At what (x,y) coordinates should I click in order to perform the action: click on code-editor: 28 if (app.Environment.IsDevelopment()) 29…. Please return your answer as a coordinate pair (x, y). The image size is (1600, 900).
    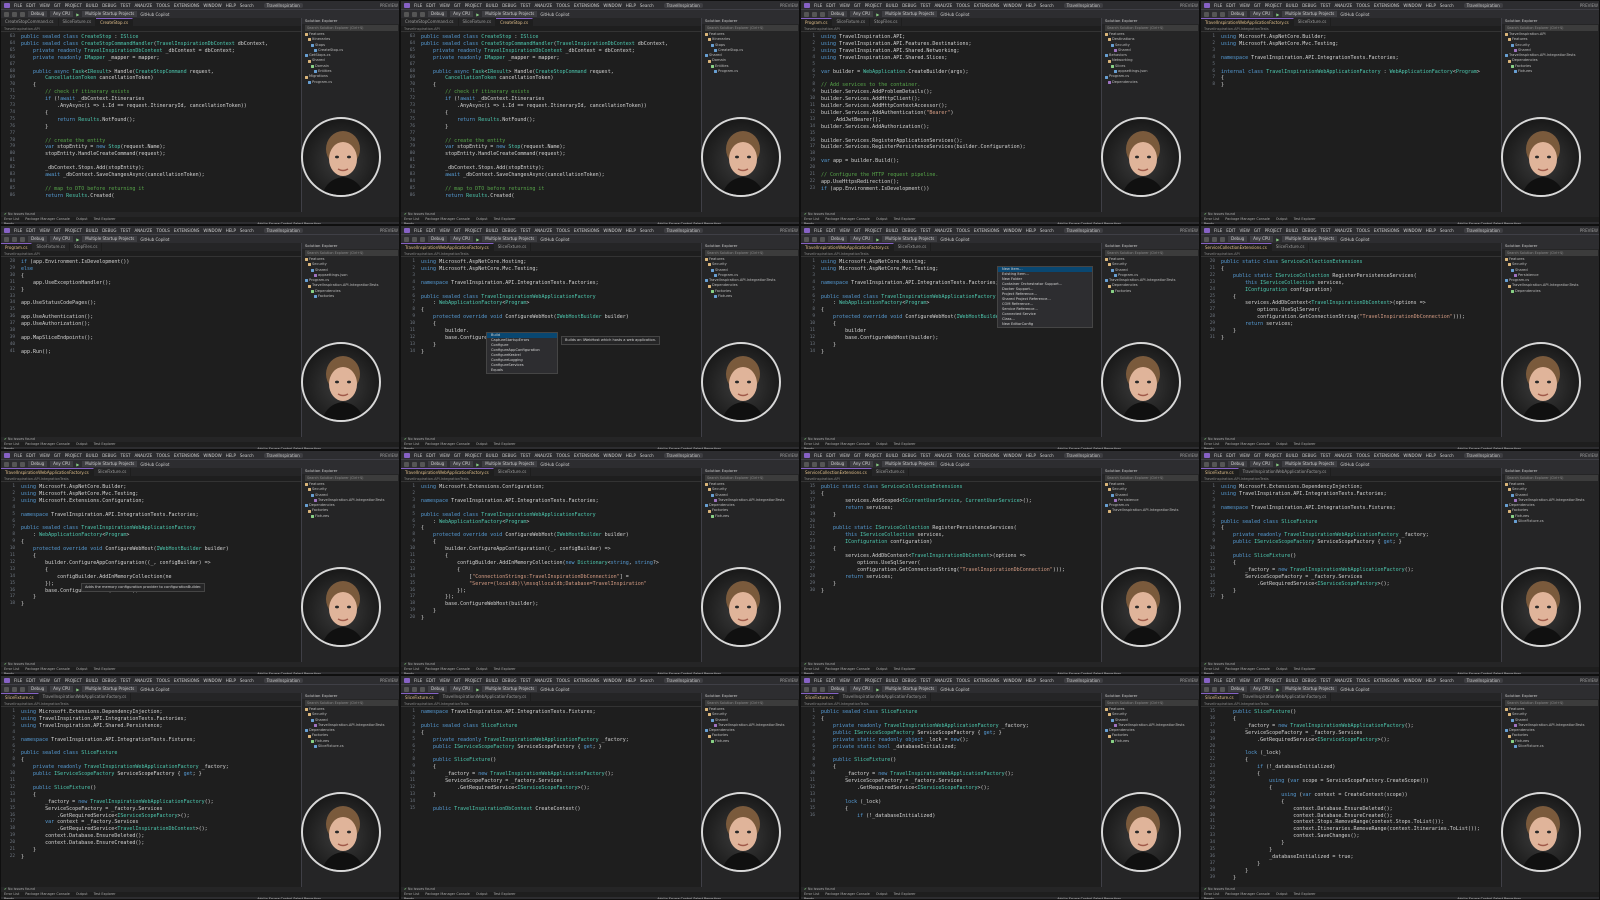
    Looking at the image, I should click on (151, 347).